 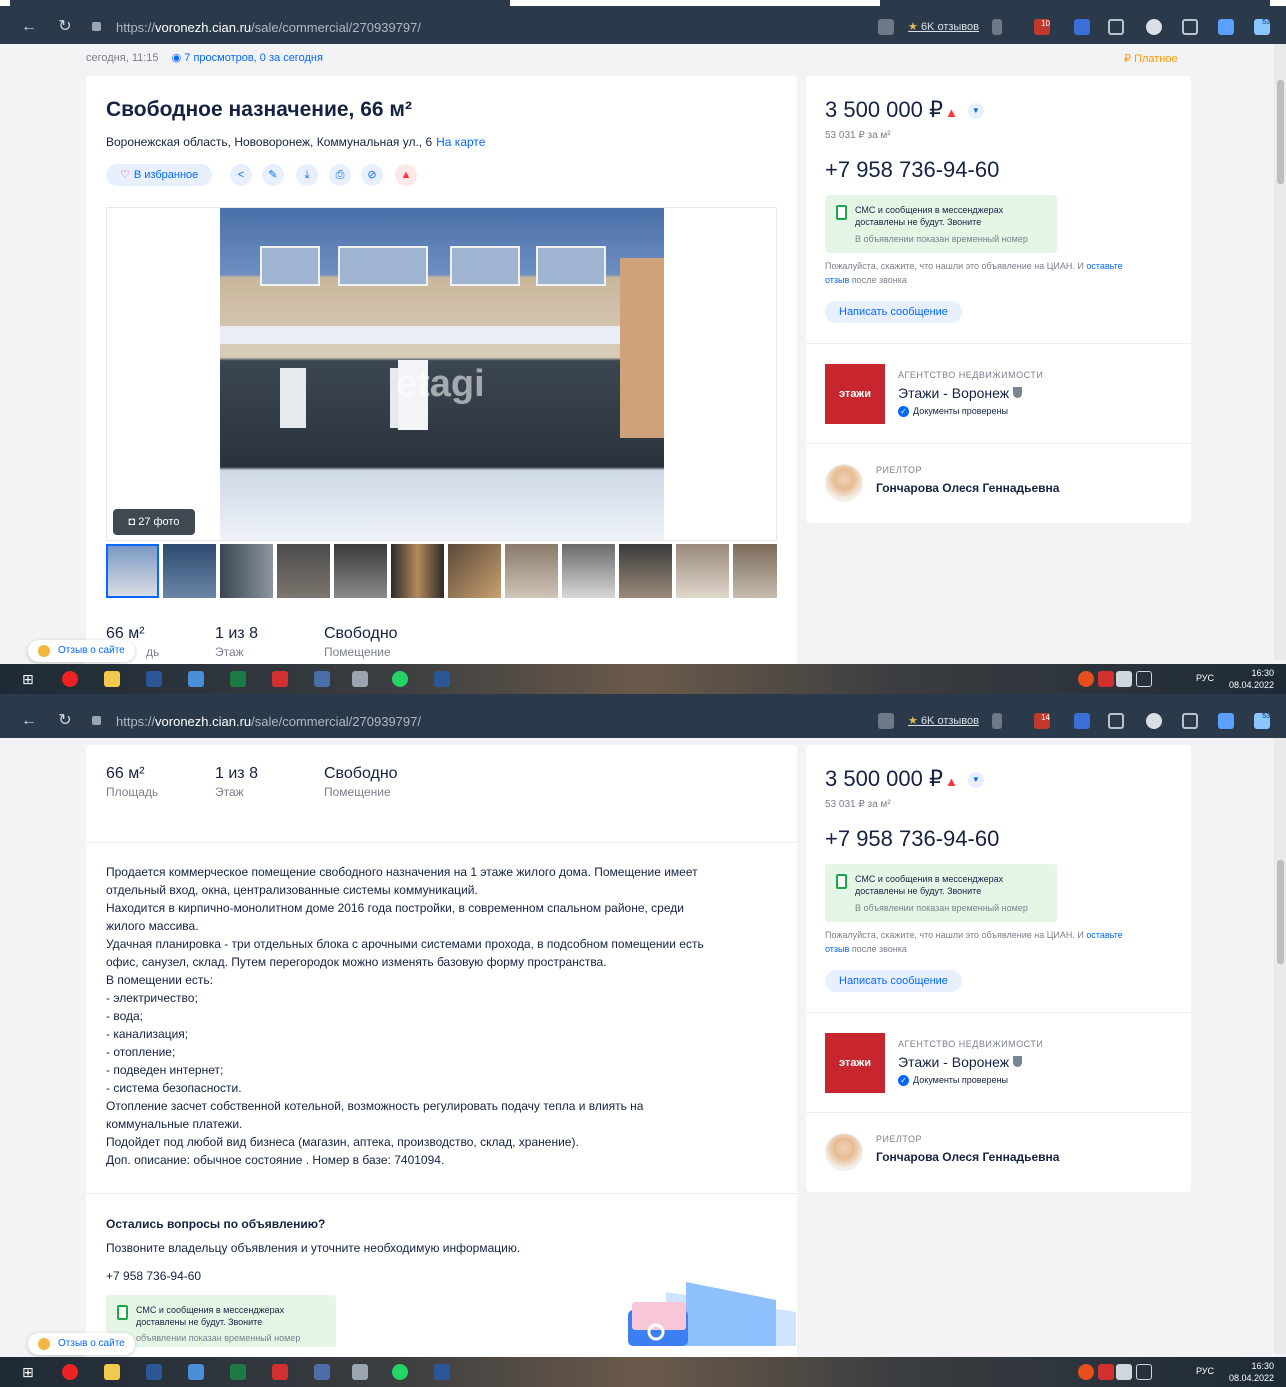 What do you see at coordinates (307, 175) in the screenshot?
I see `download-button: ⤓` at bounding box center [307, 175].